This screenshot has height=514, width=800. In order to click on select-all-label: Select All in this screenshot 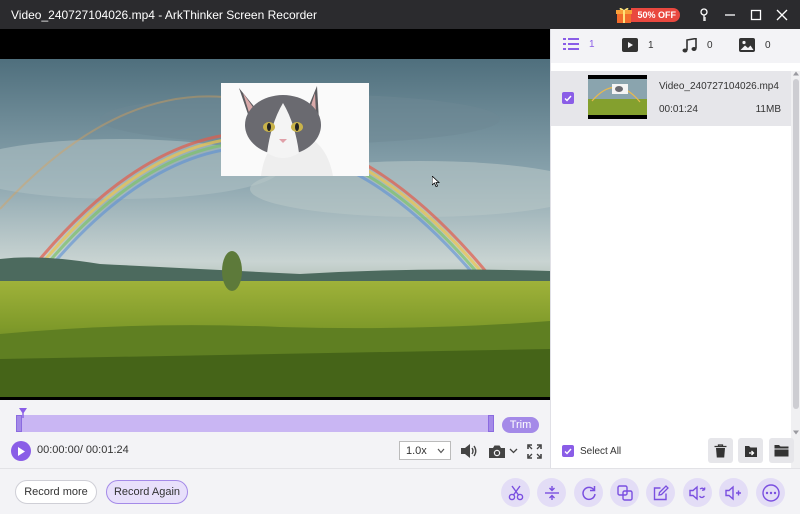, I will do `click(601, 451)`.